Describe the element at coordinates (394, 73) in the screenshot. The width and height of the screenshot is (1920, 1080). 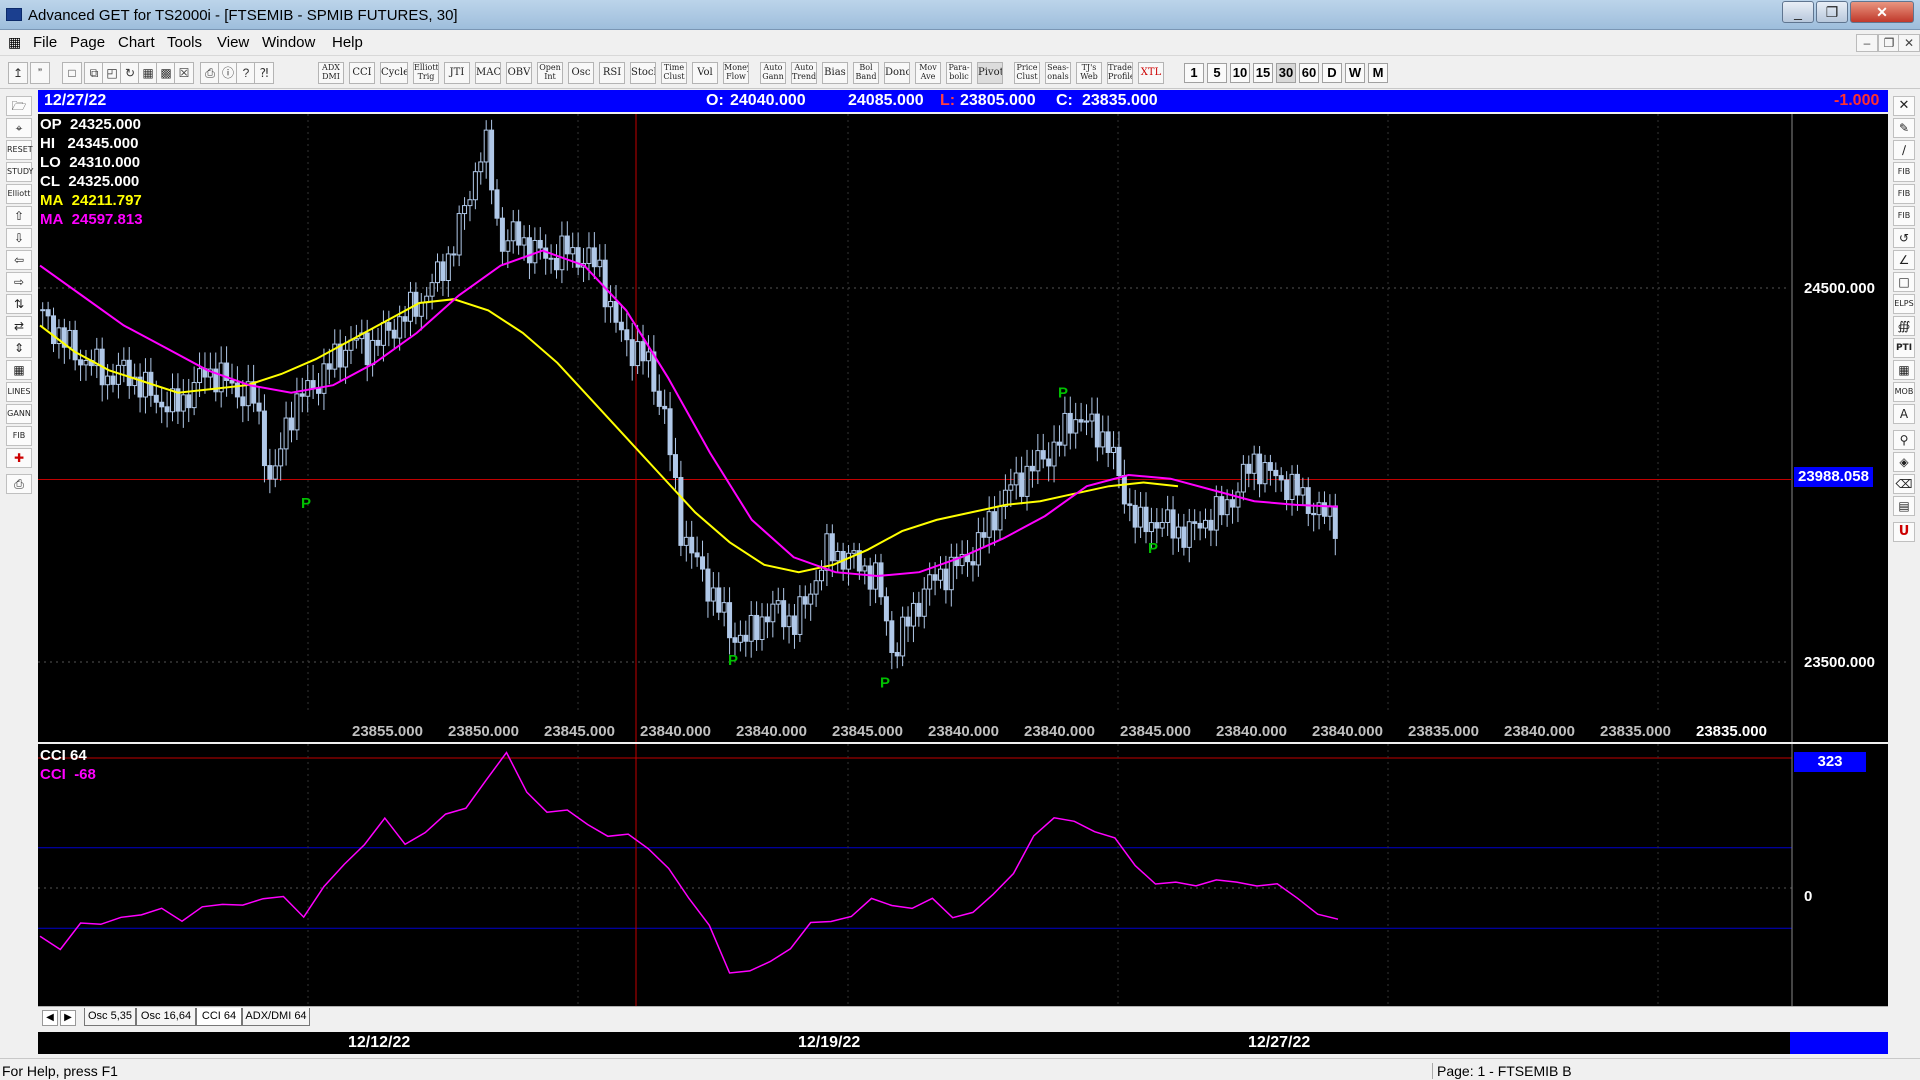
I see `indicator-button-cycles: Cycles` at that location.